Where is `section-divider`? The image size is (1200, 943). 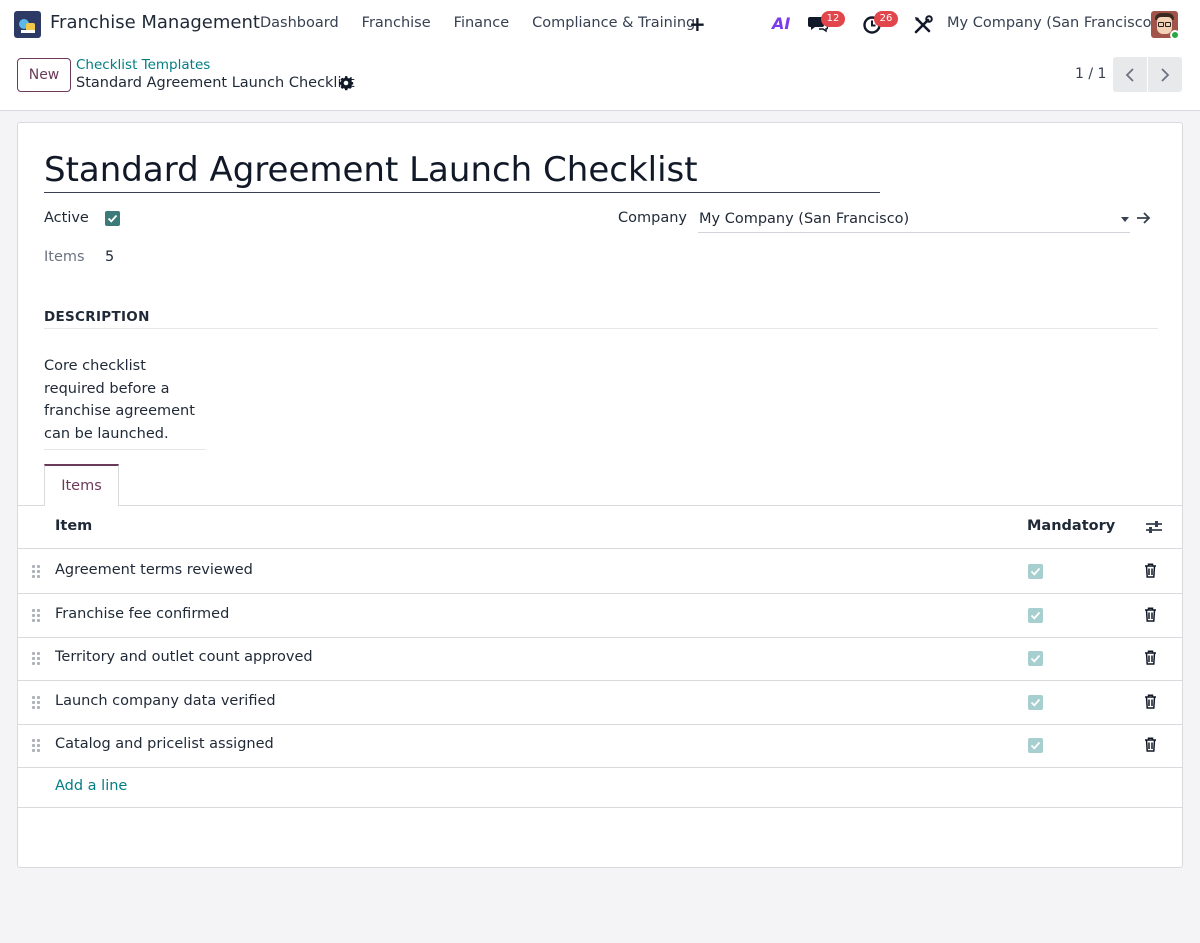 section-divider is located at coordinates (601, 328).